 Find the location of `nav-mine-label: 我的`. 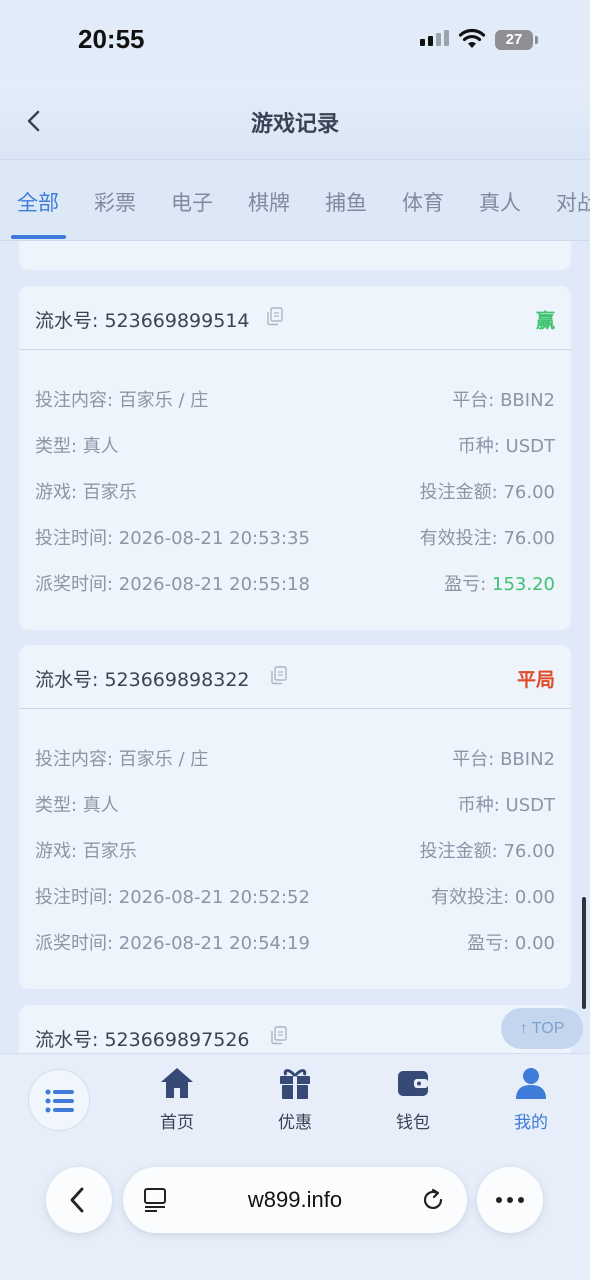

nav-mine-label: 我的 is located at coordinates (531, 1123).